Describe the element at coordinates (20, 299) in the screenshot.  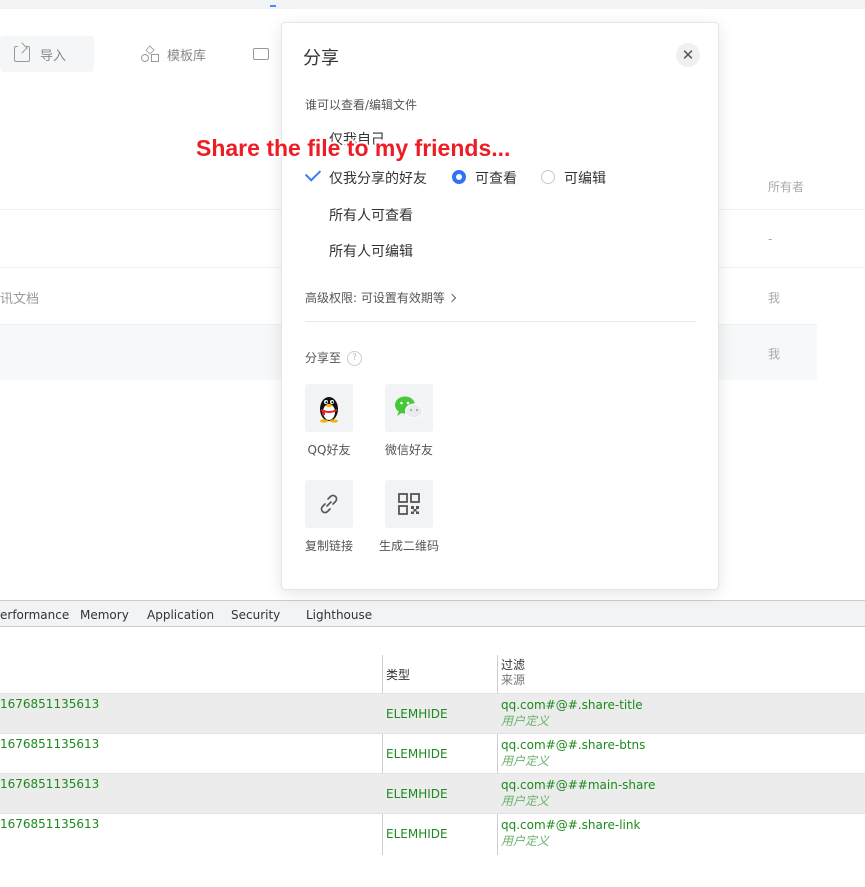
I see `doc-name: 讯文档` at that location.